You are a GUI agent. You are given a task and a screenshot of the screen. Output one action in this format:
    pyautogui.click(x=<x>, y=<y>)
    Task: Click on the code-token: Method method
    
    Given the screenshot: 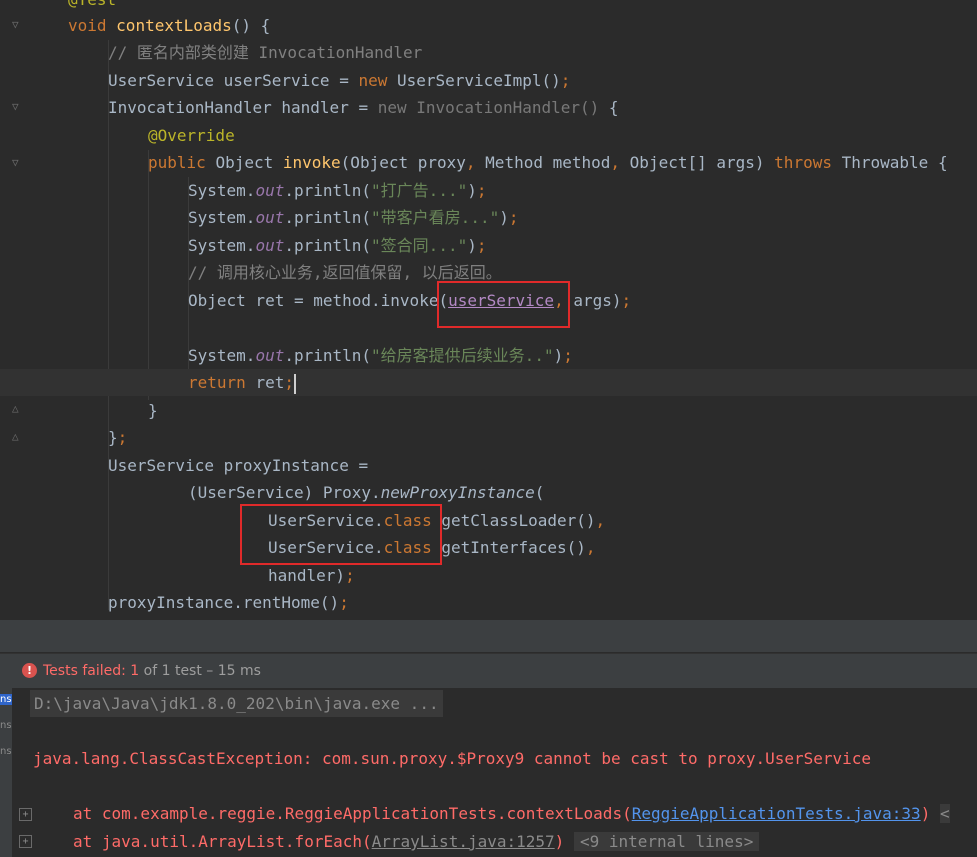 What is the action you would take?
    pyautogui.click(x=548, y=162)
    